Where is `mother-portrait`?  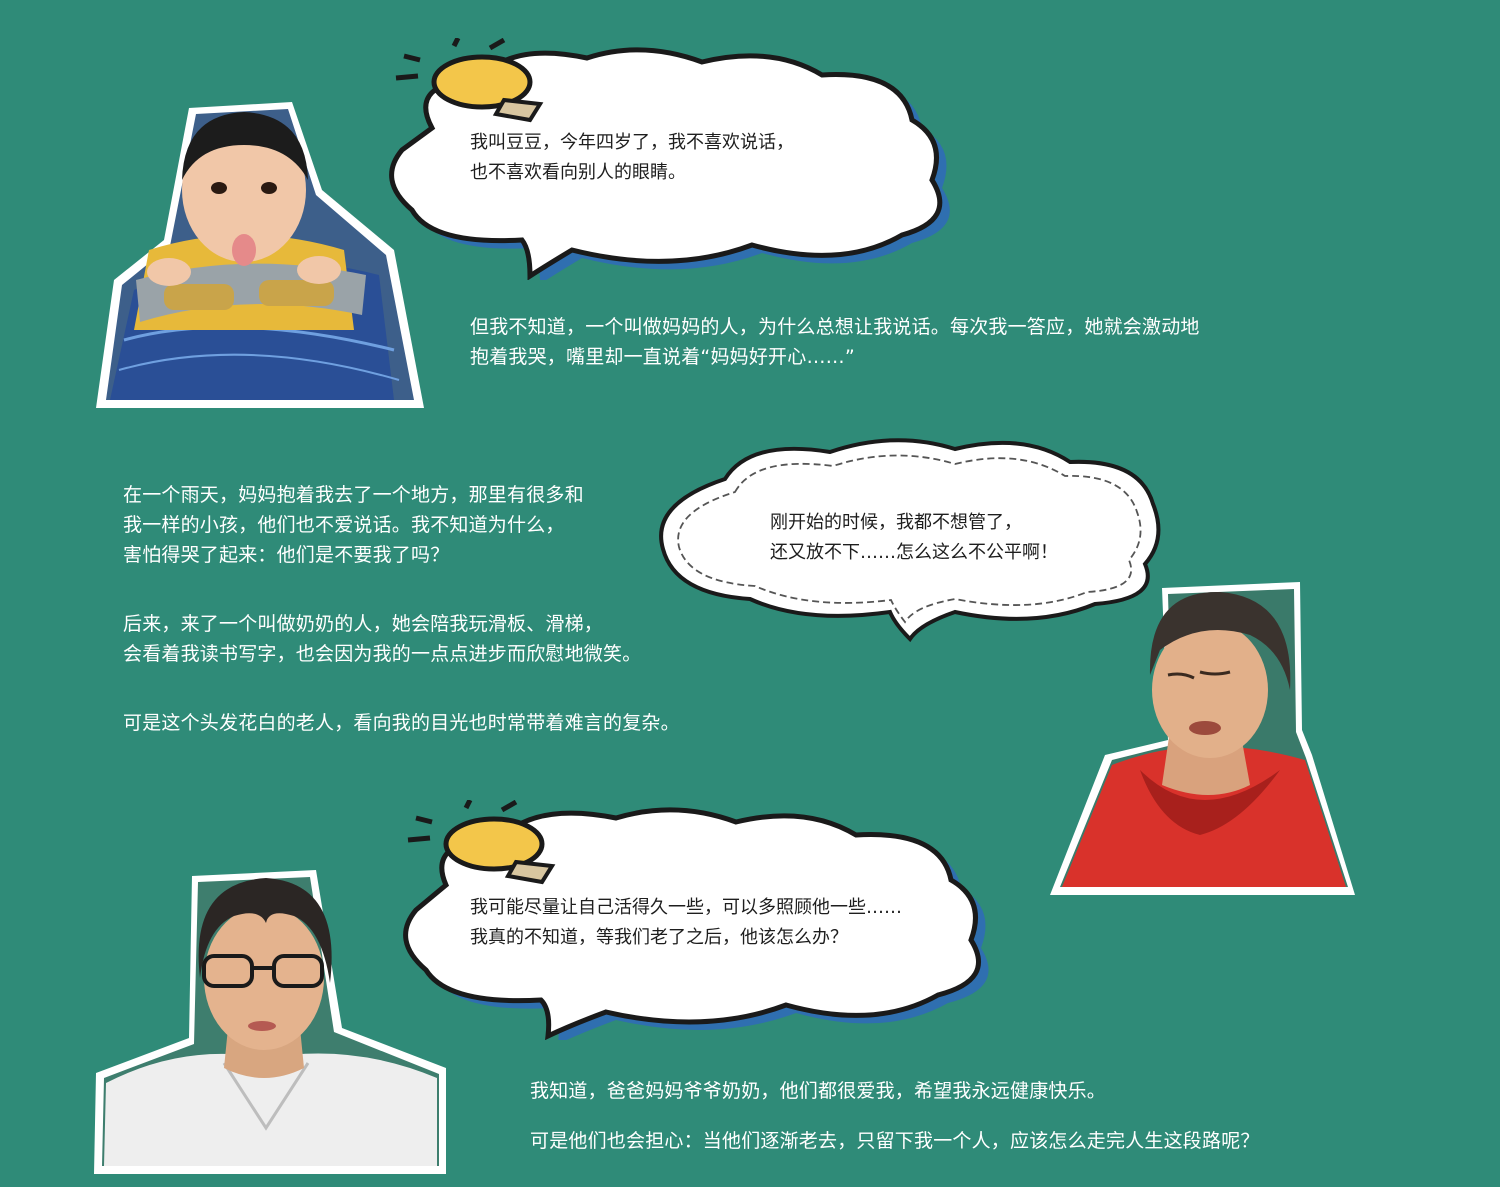
mother-portrait is located at coordinates (271, 1023).